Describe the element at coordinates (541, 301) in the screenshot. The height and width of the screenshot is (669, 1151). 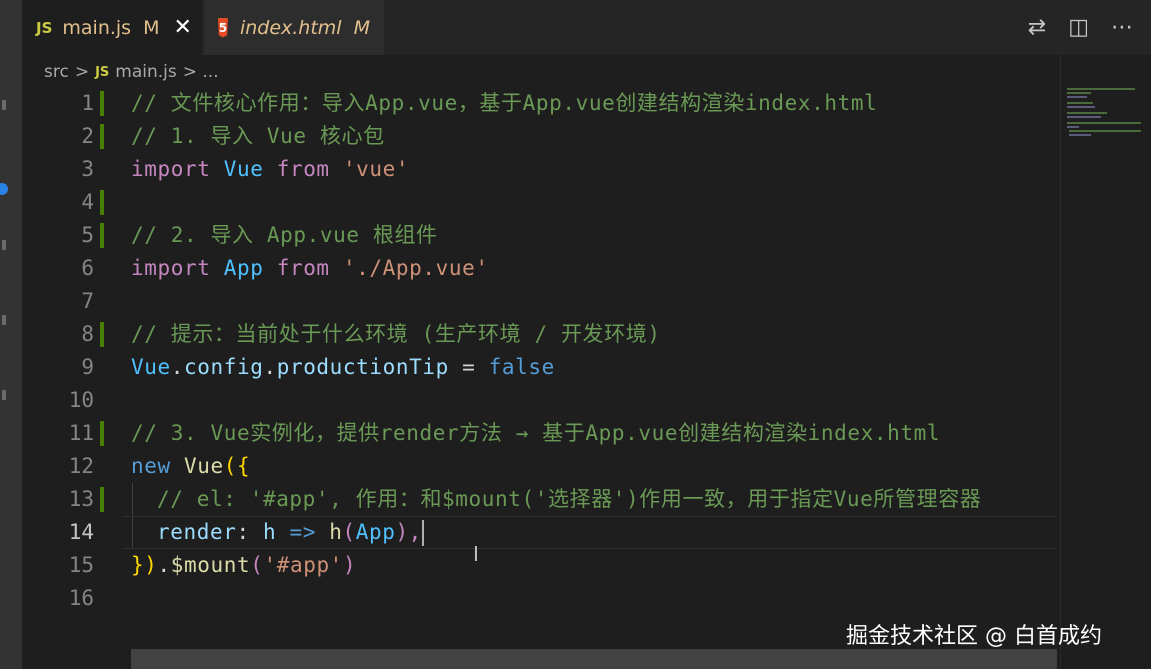
I see `code-line: 7` at that location.